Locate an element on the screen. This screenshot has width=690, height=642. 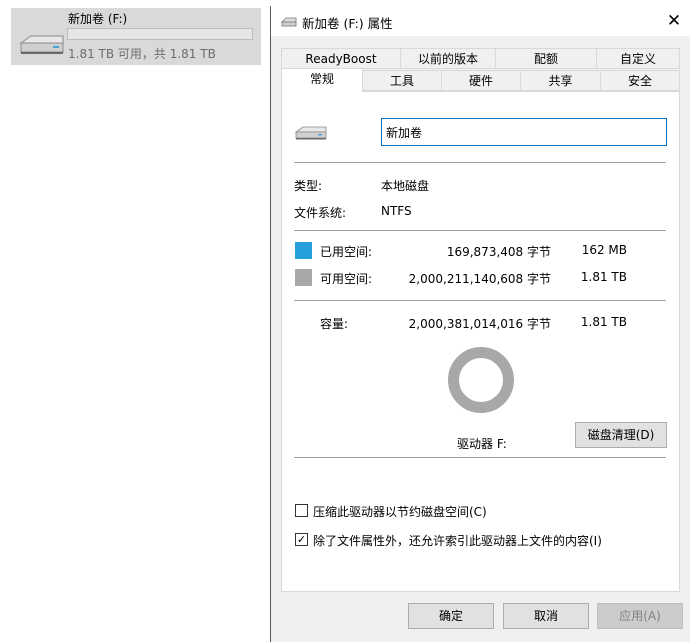
drive-title-icon is located at coordinates (289, 22).